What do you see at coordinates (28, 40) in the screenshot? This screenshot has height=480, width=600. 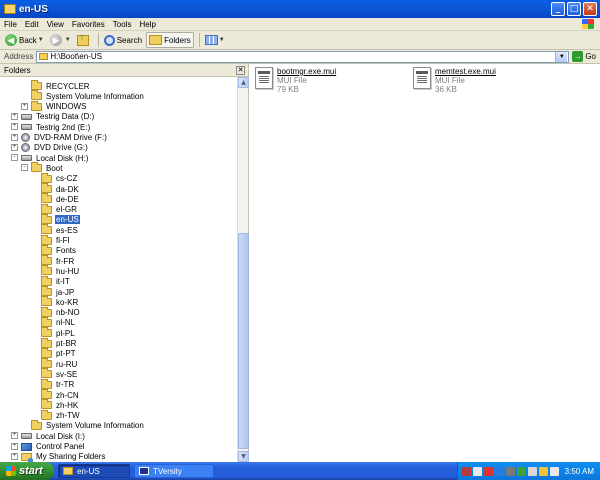 I see `back-label: Back` at bounding box center [28, 40].